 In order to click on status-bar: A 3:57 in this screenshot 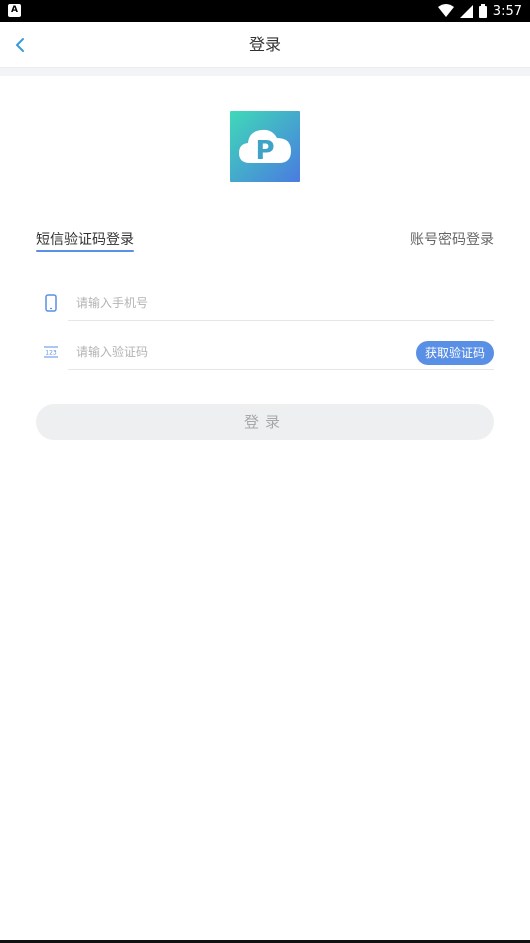, I will do `click(265, 11)`.